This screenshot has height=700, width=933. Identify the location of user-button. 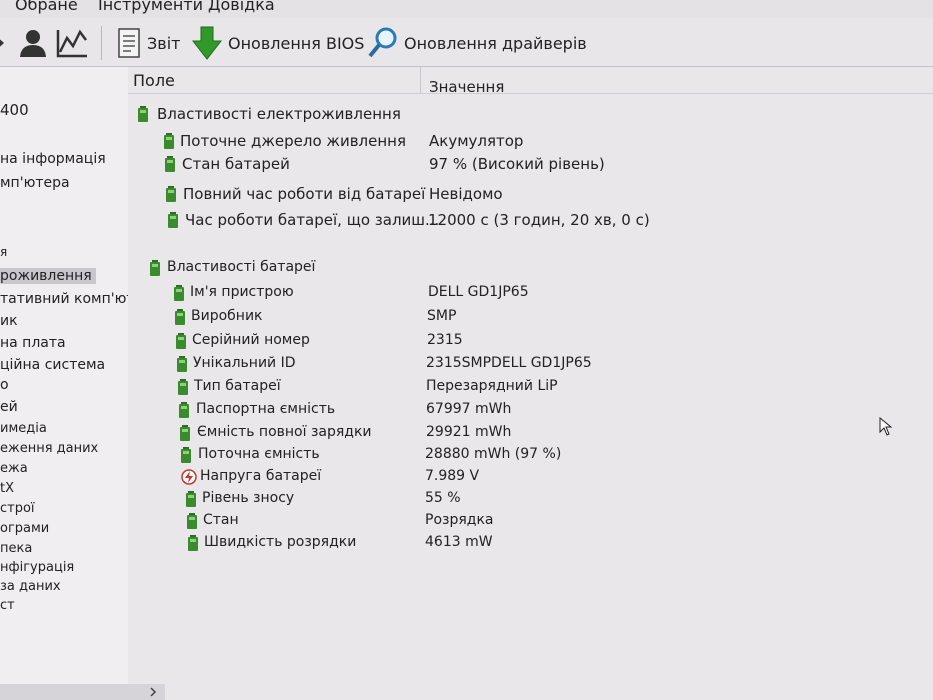
(3, 43).